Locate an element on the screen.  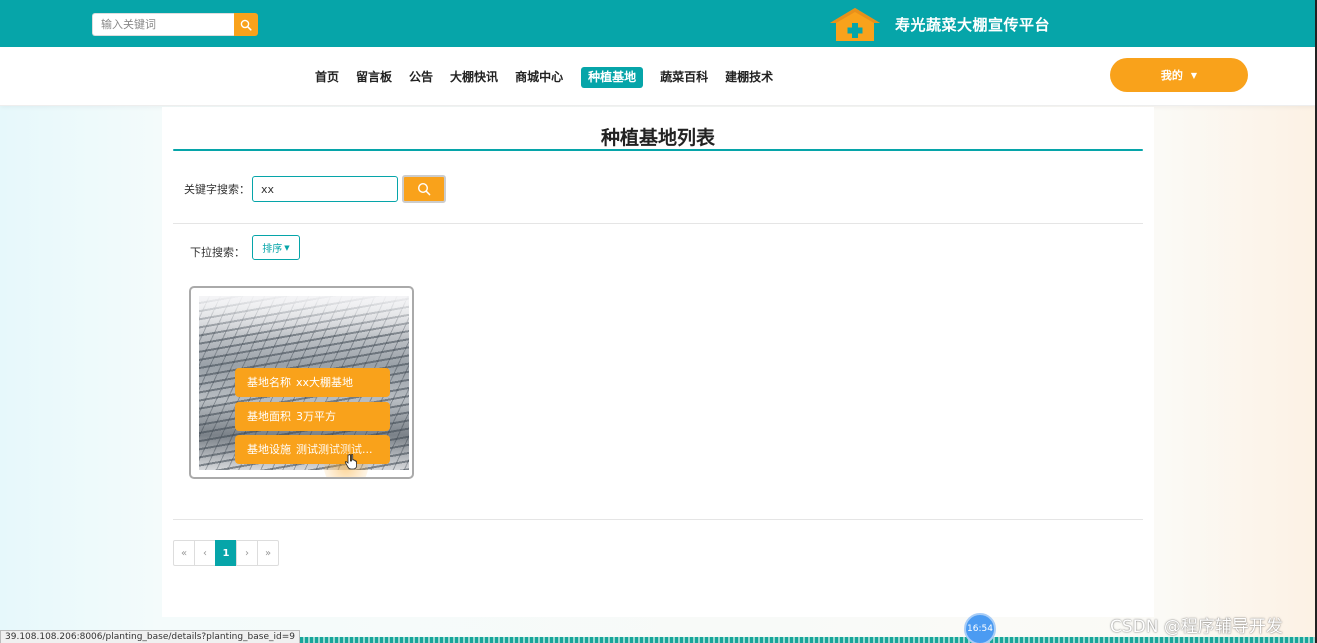
base-name-value: xx大棚基地 is located at coordinates (325, 382).